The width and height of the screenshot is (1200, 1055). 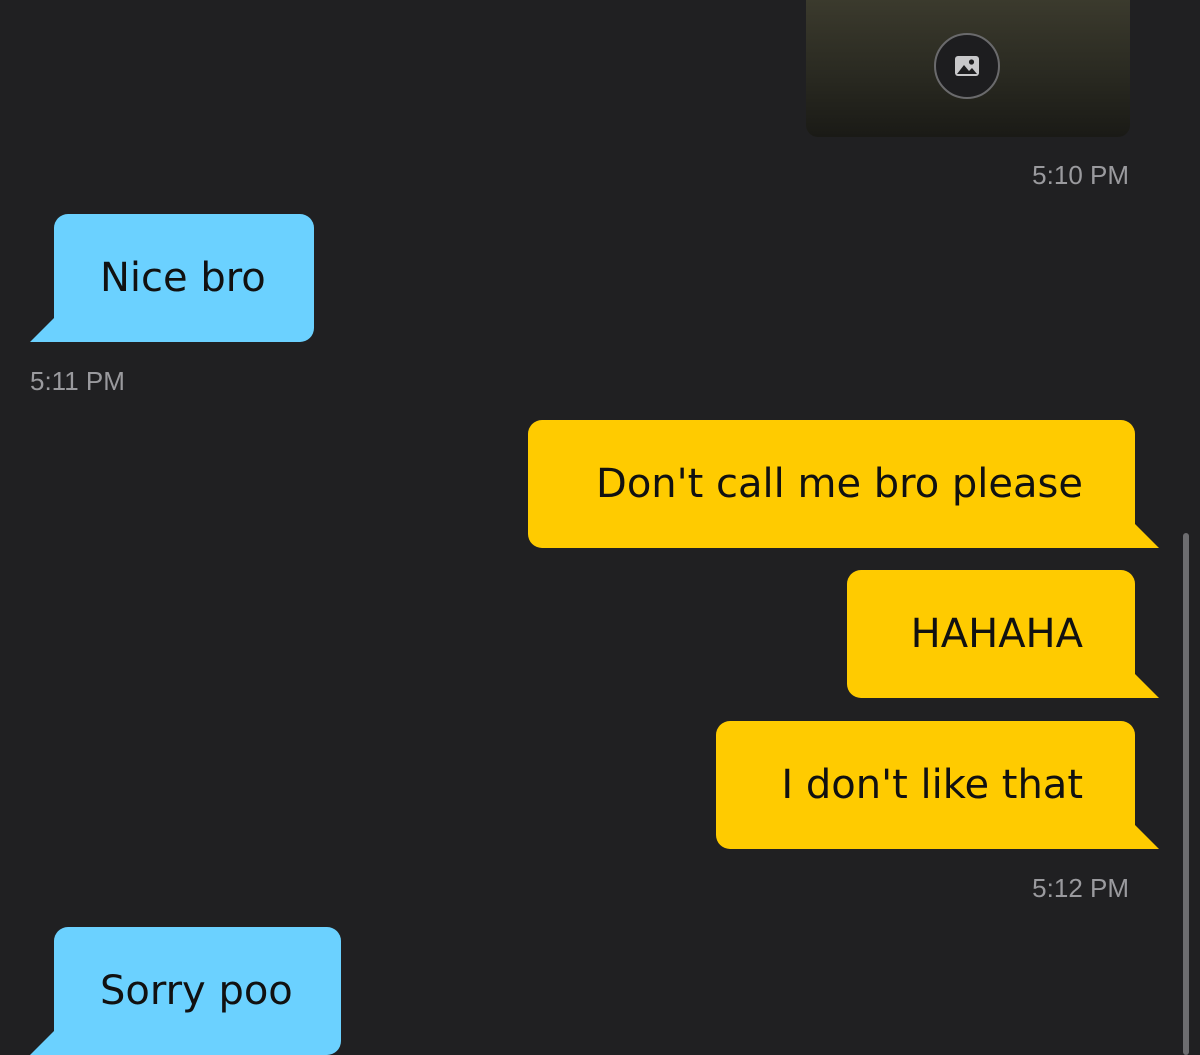 I want to click on timestamp: 5:11 PM, so click(x=77, y=381).